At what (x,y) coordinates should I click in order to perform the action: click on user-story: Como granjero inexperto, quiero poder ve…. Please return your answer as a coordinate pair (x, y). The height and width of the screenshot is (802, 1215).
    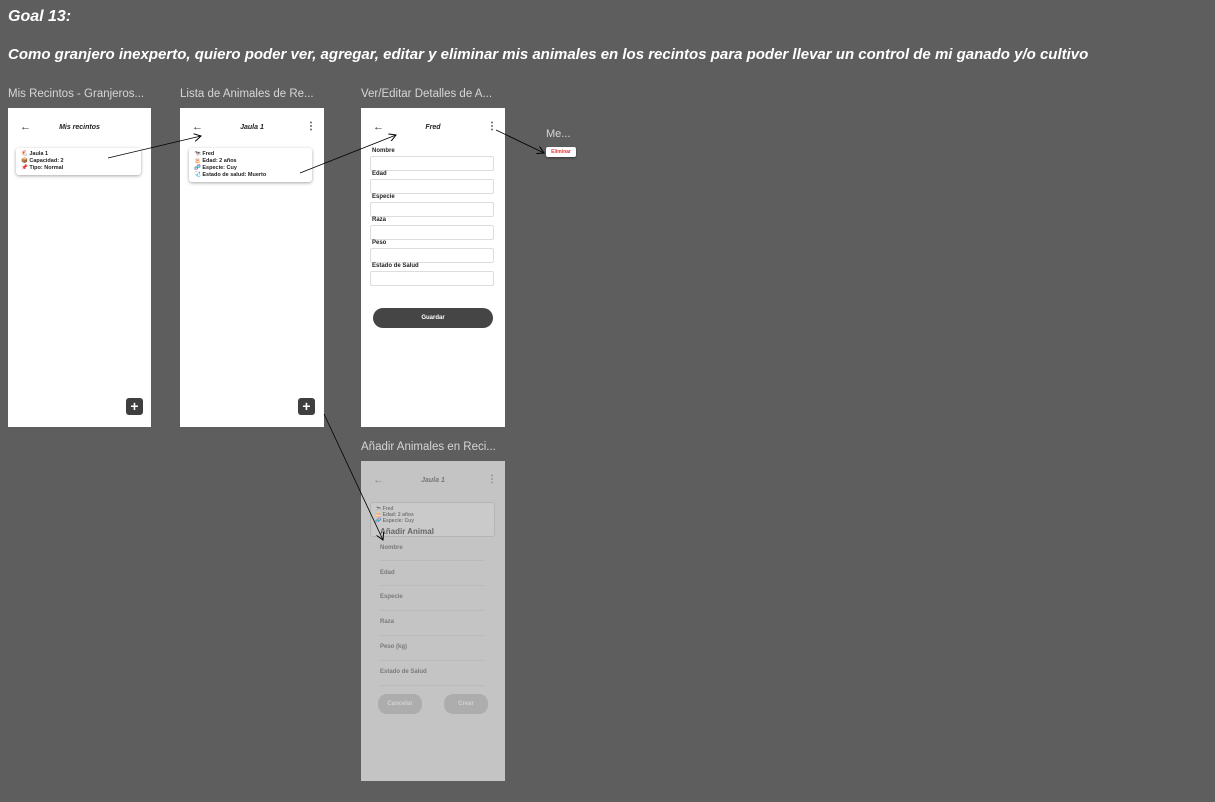
    Looking at the image, I should click on (548, 54).